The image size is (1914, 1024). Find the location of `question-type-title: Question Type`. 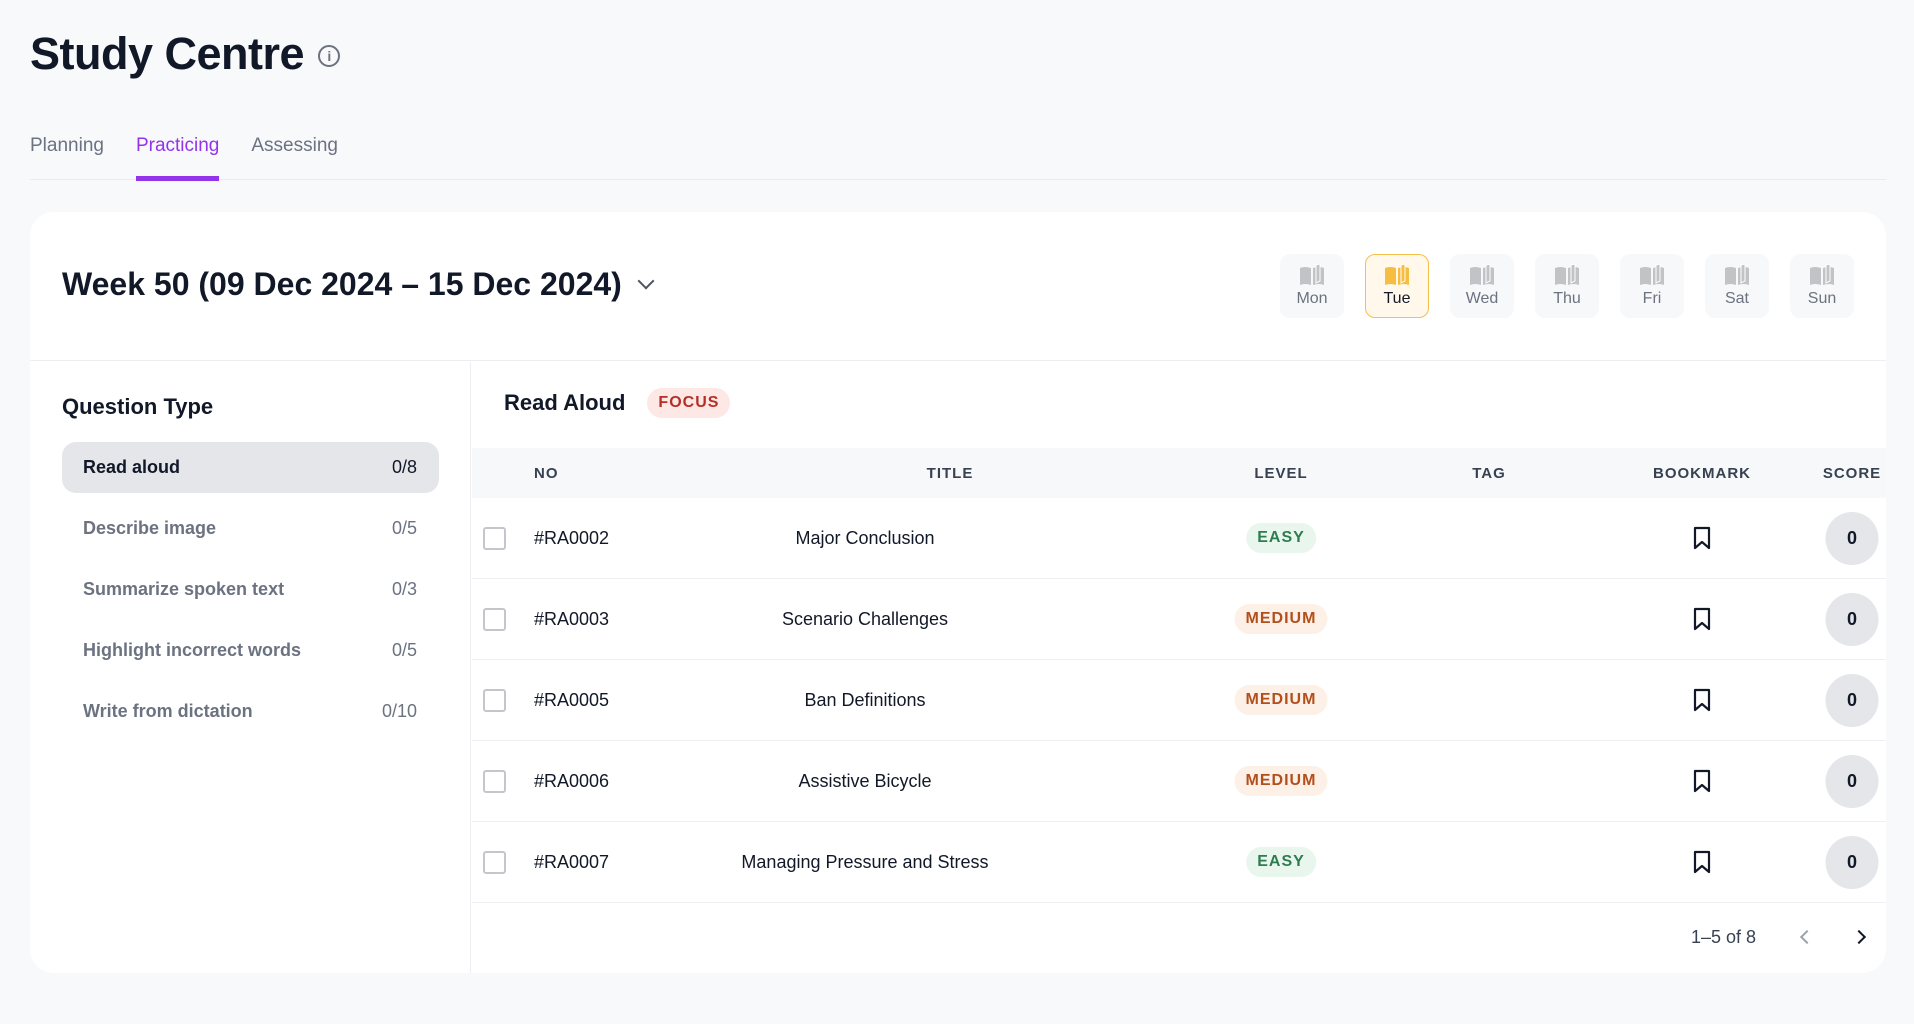

question-type-title: Question Type is located at coordinates (138, 406).